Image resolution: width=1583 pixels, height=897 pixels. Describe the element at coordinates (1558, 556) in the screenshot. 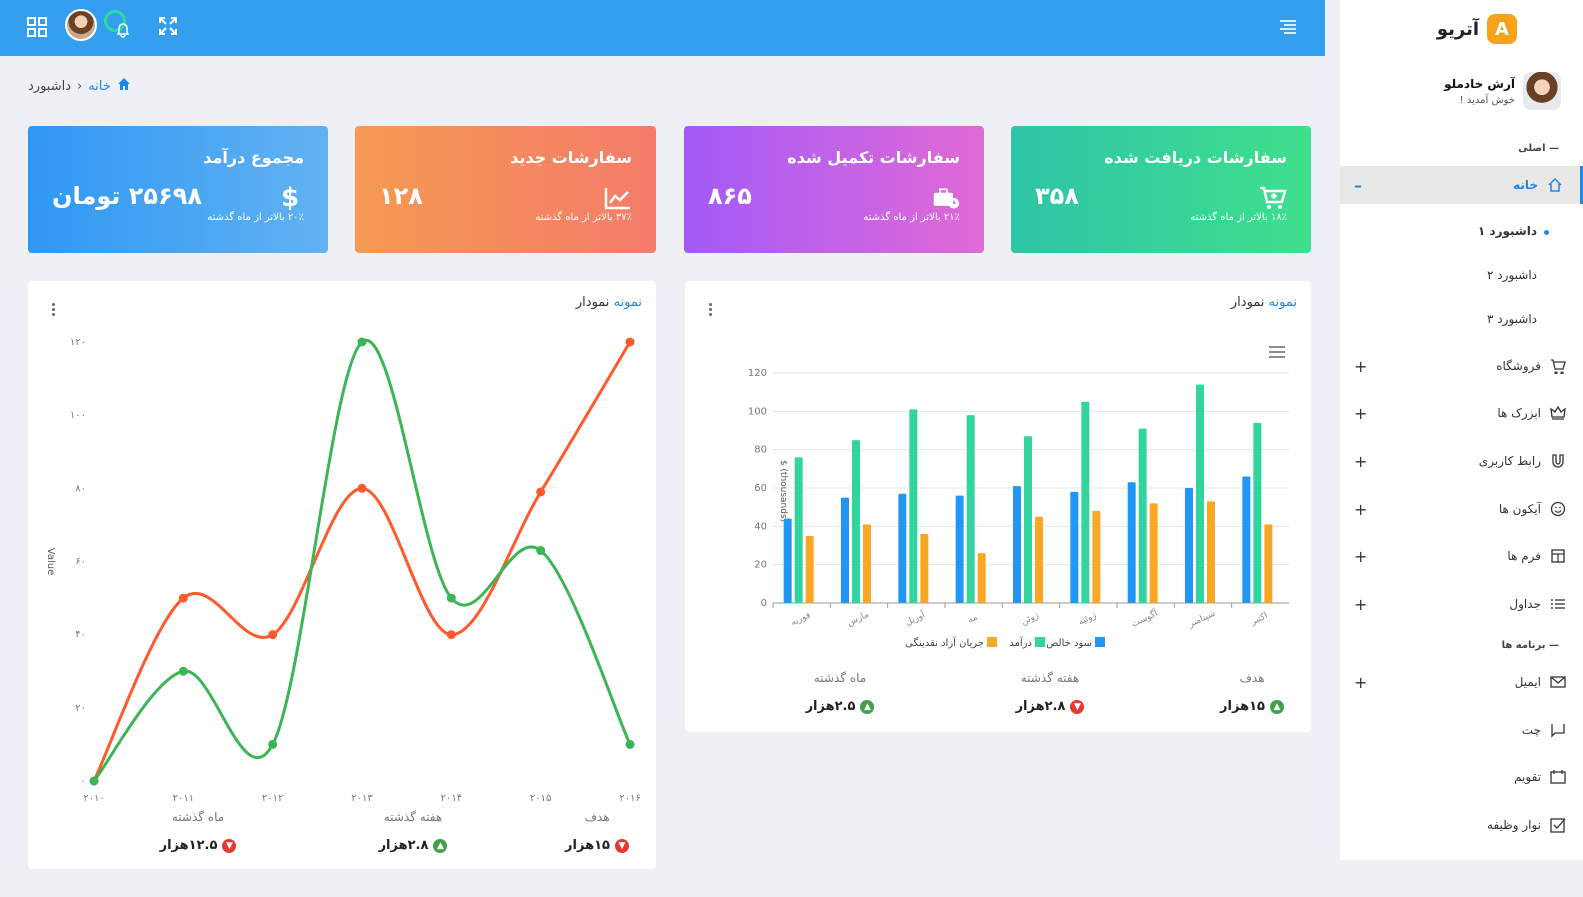

I see `form-icon` at that location.